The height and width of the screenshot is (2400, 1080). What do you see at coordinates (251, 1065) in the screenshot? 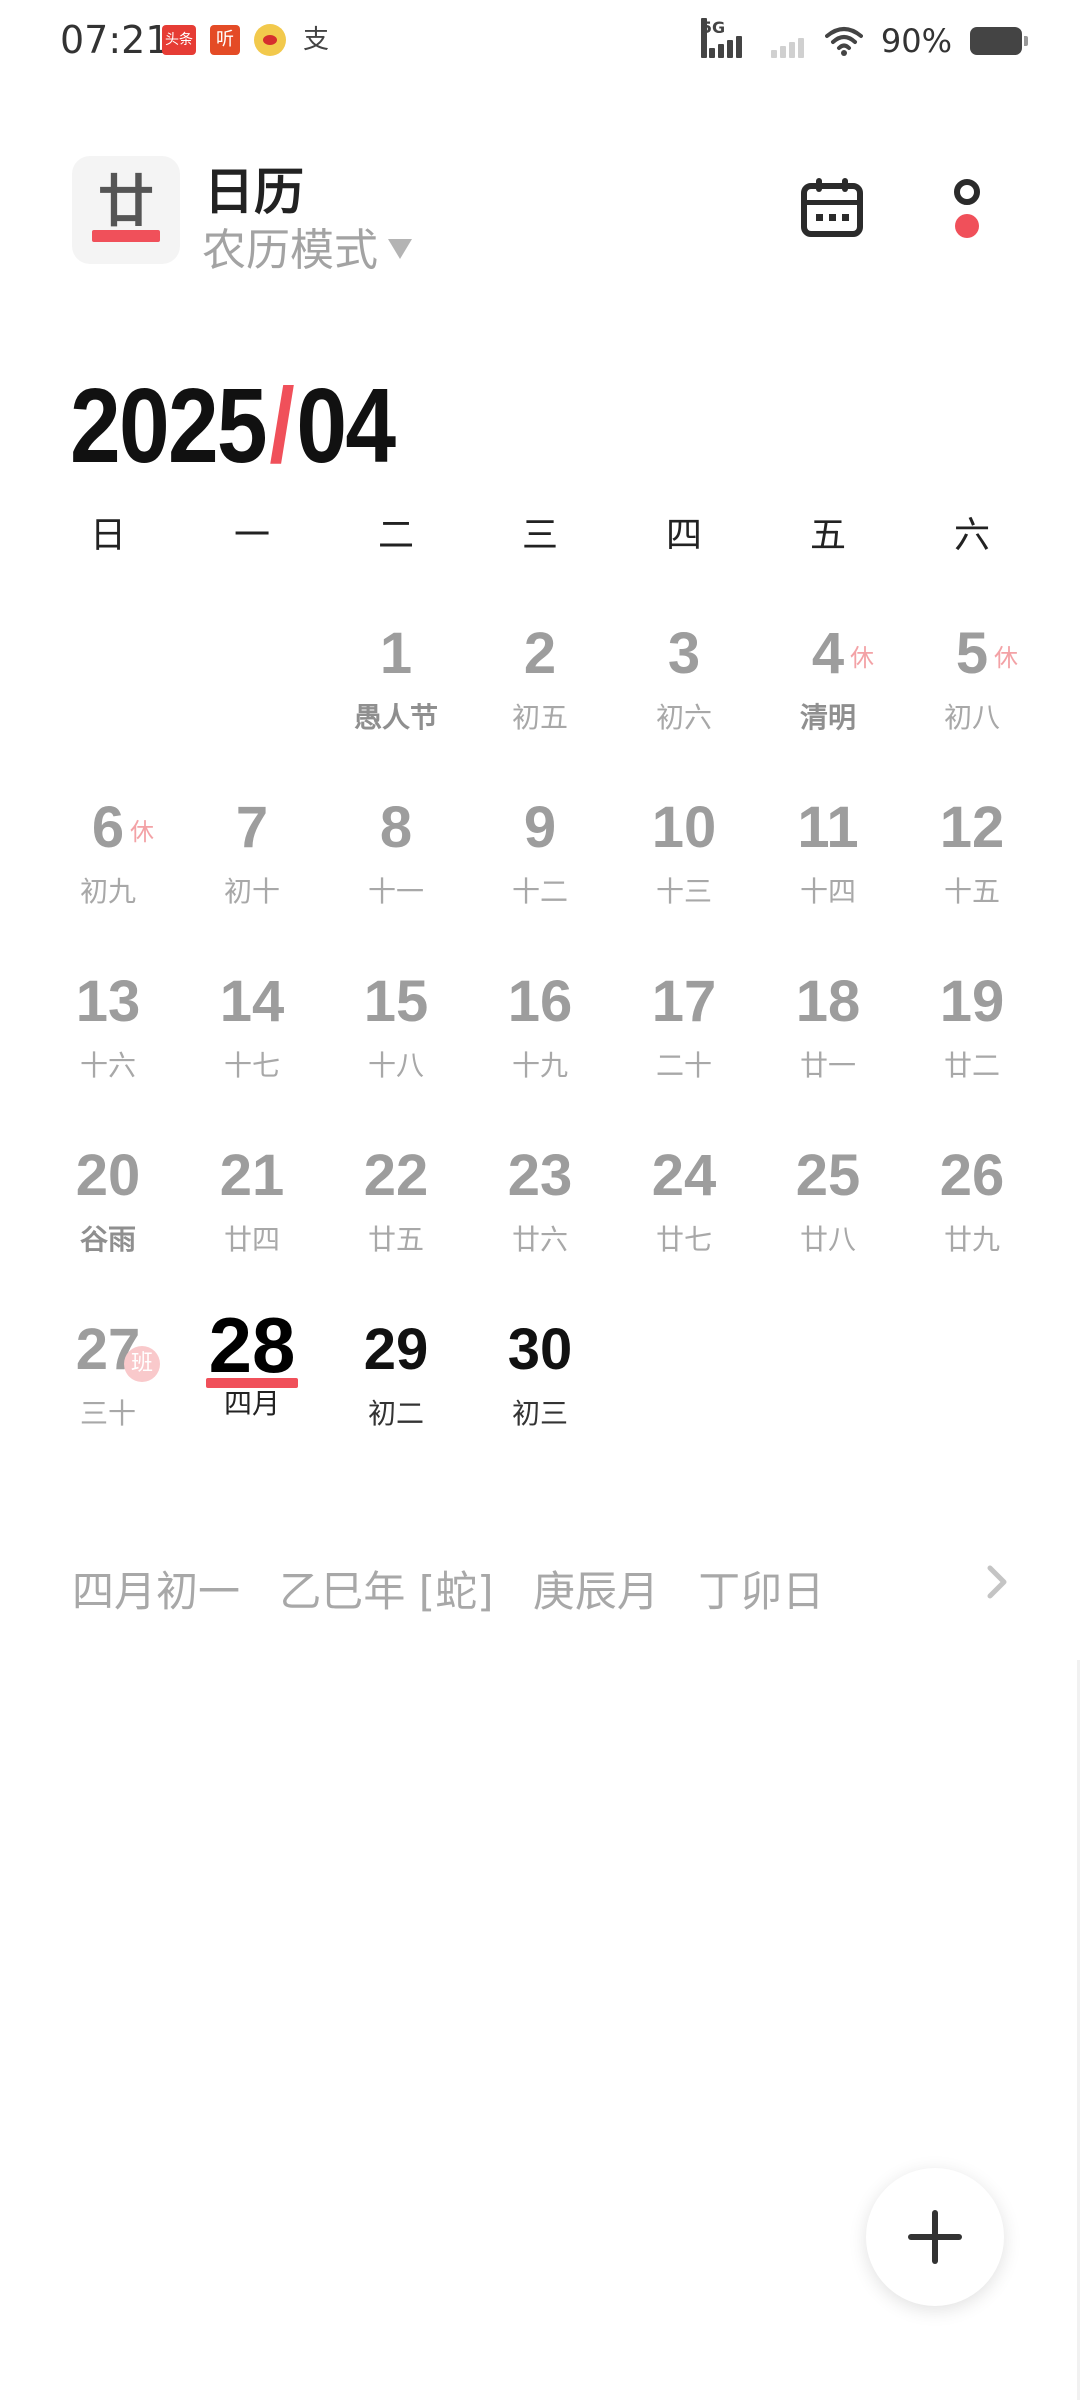
I see `day-lunar-label: 十七` at bounding box center [251, 1065].